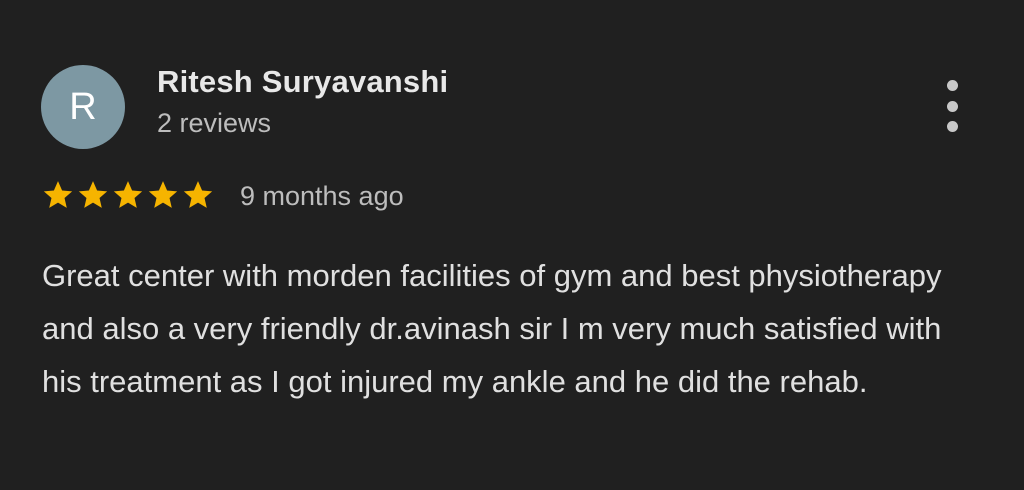  I want to click on avatar: R, so click(83, 107).